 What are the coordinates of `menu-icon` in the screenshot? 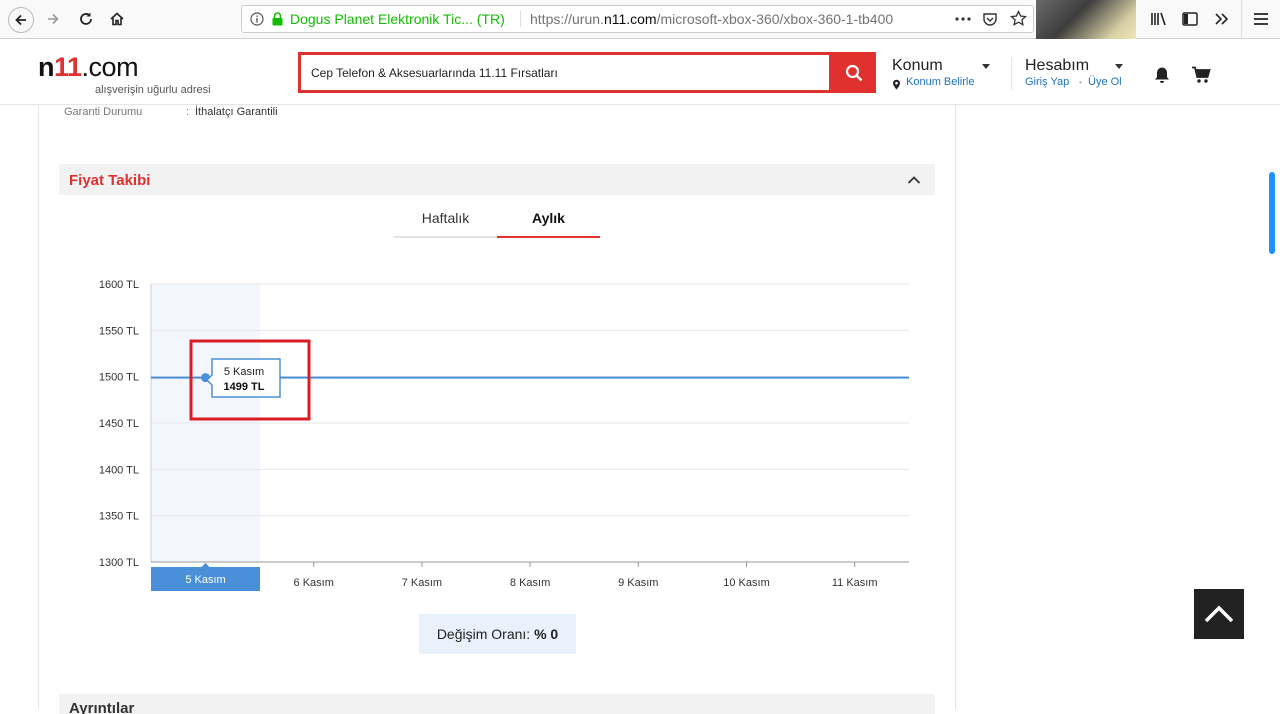 It's located at (1261, 19).